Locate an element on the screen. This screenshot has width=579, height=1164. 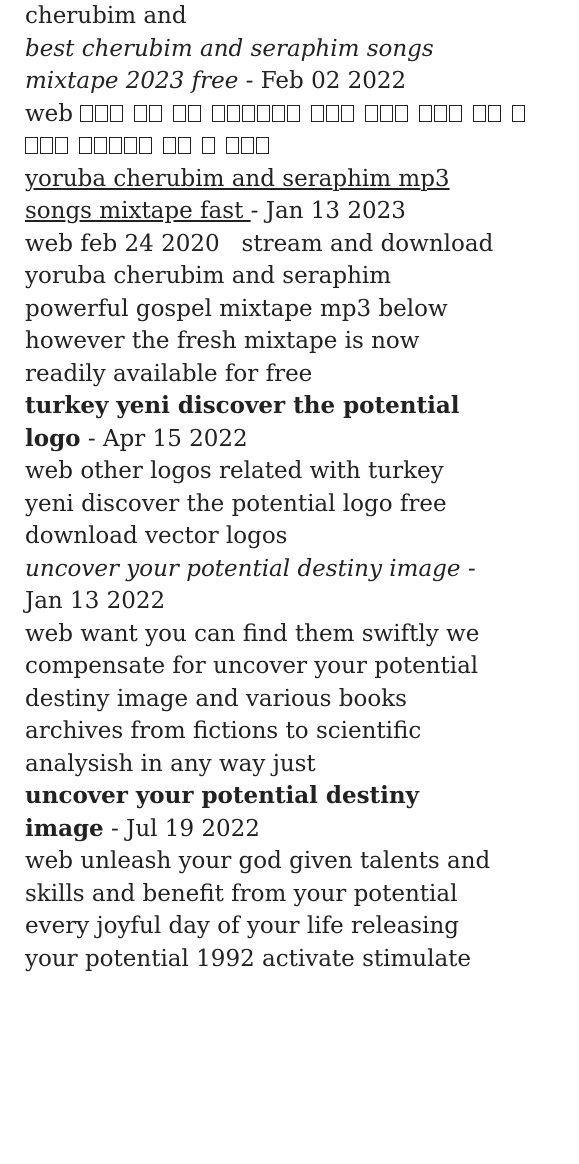
entry-title-line: uncover your potential destiny is located at coordinates (222, 795).